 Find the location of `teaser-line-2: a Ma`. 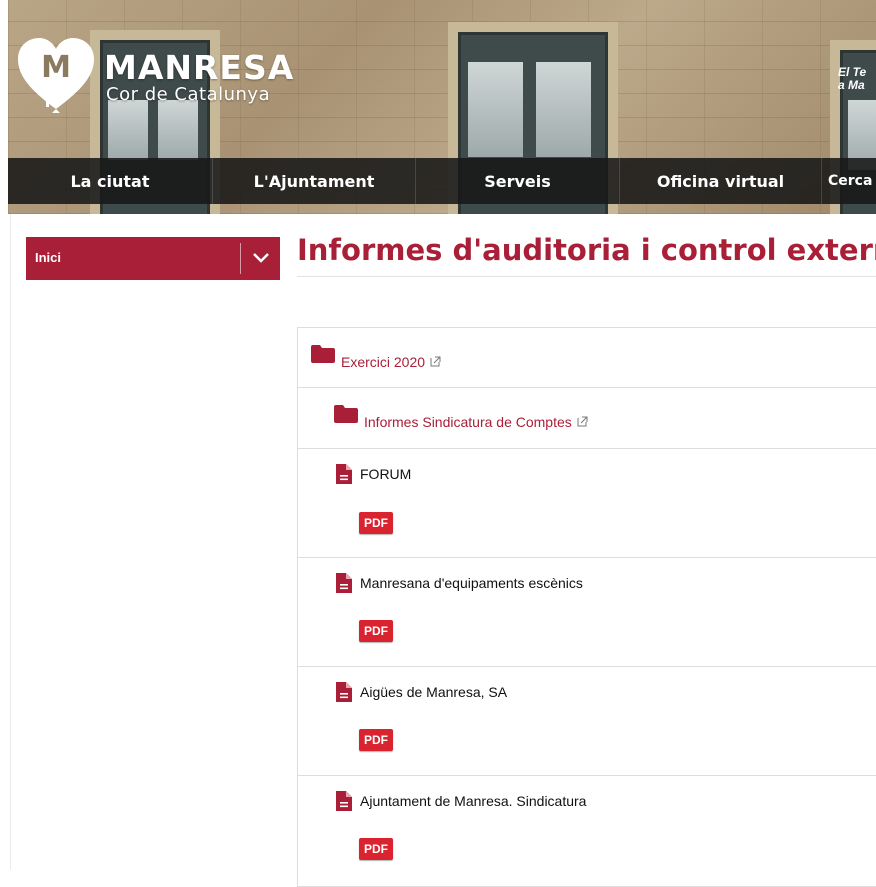

teaser-line-2: a Ma is located at coordinates (851, 85).